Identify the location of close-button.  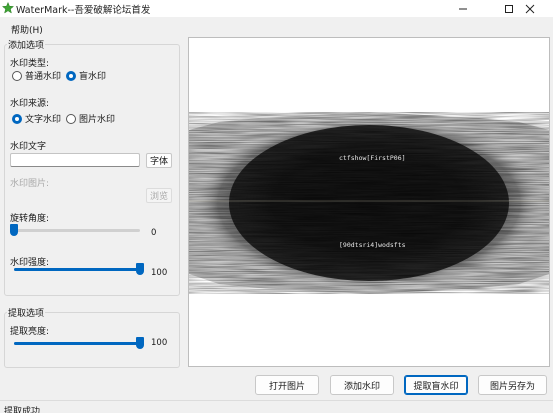
(530, 8).